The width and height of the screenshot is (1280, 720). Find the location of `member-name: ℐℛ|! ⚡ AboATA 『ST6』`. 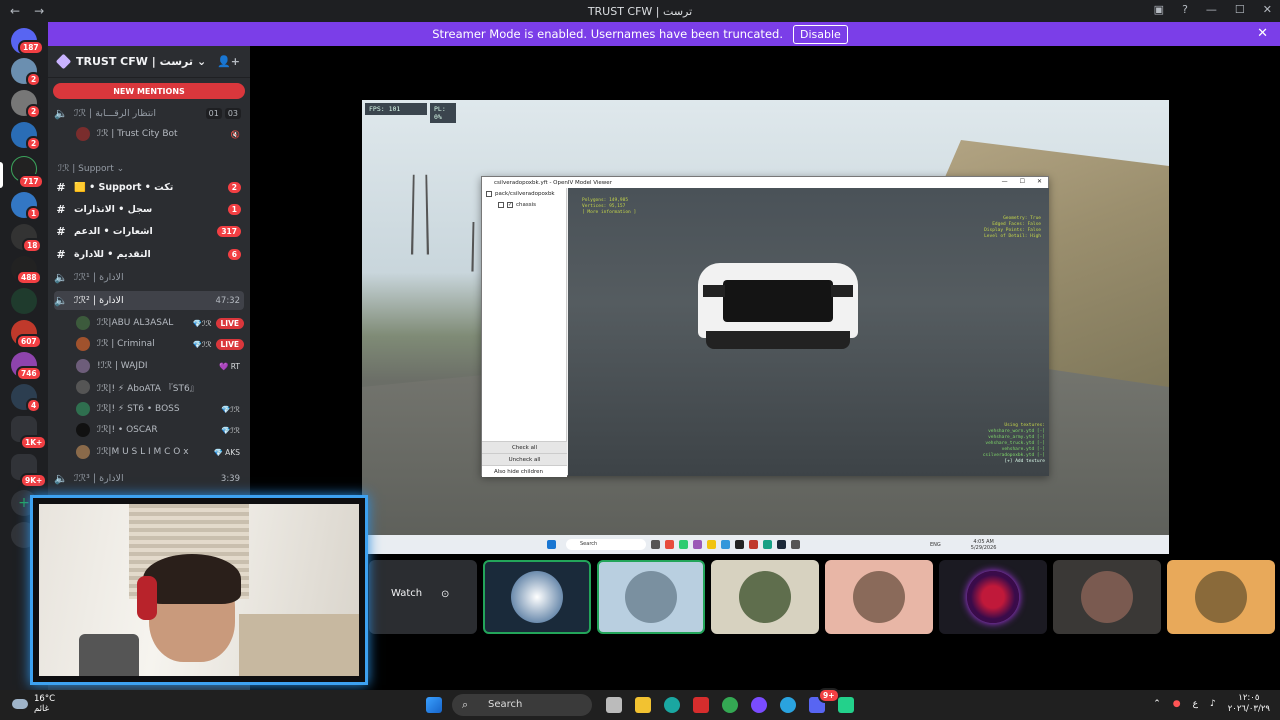

member-name: ℐℛ|! ⚡ AboATA 『ST6』 is located at coordinates (148, 388).